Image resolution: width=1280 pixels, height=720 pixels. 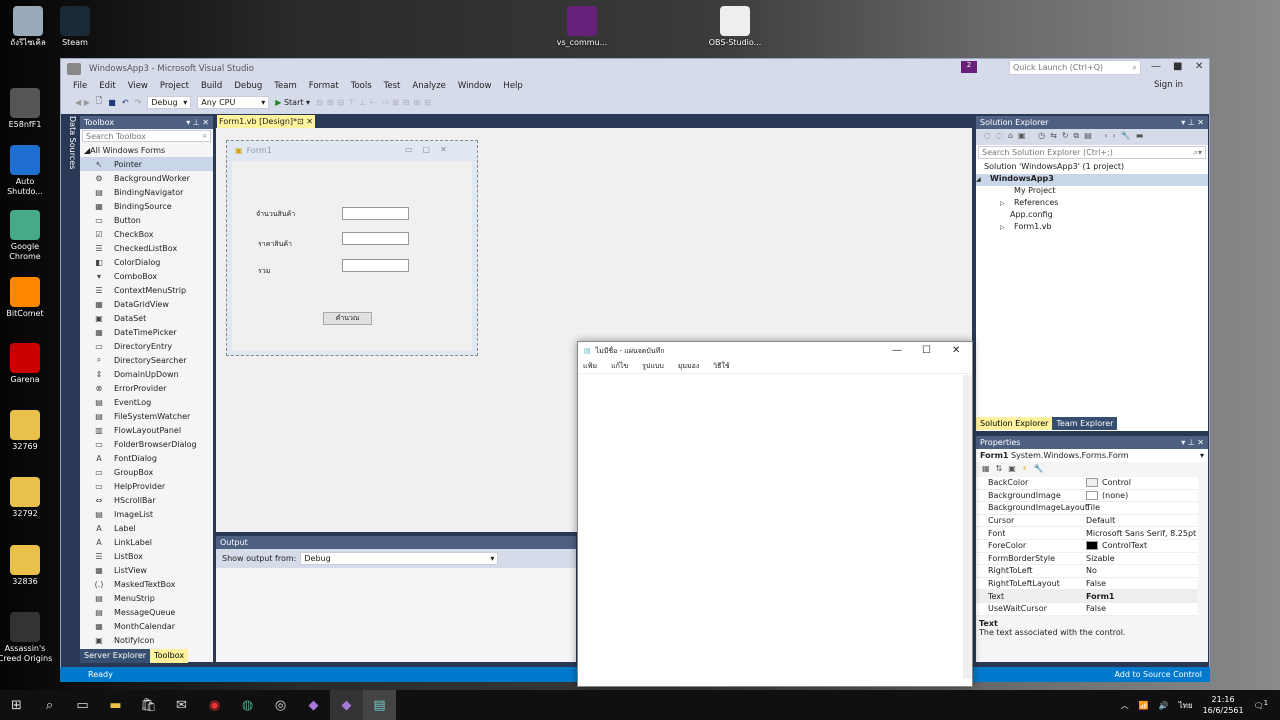 I want to click on solution-search: Search Solution Explorer (Ctrl+;) ⌕▾, so click(x=1092, y=152).